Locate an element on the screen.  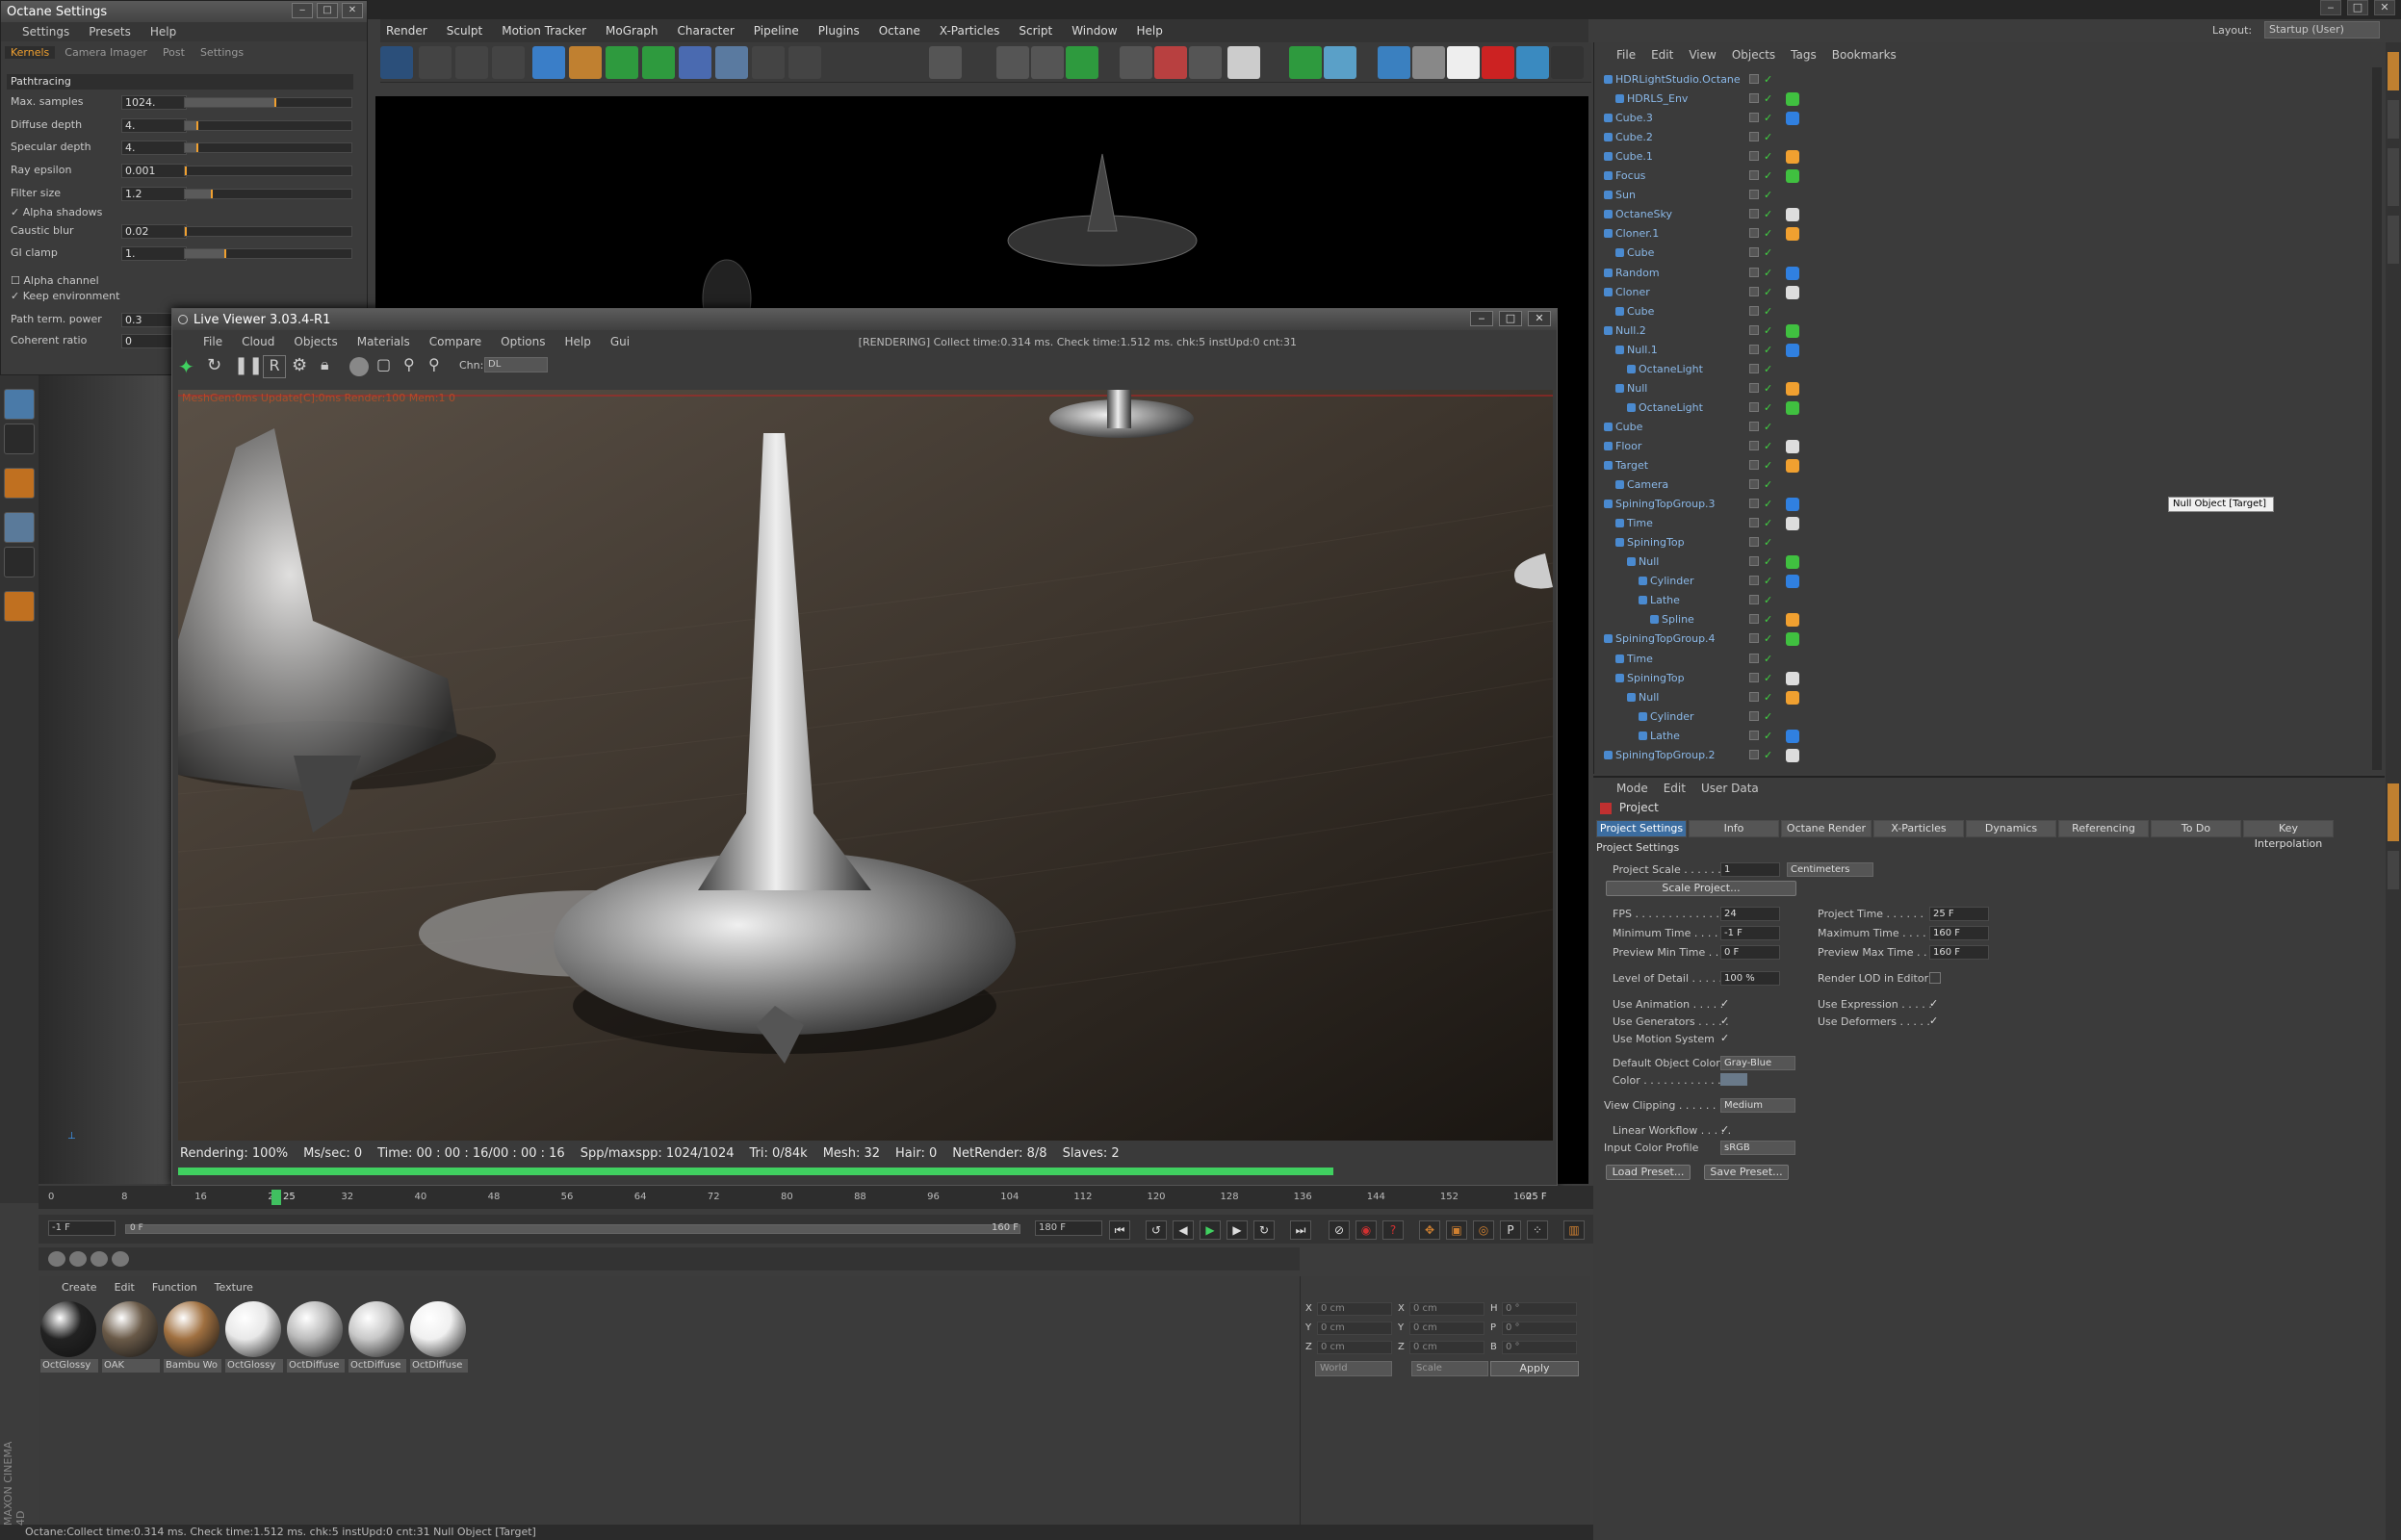
linear-workflow-checkbox: ✓ is located at coordinates (1726, 1130).